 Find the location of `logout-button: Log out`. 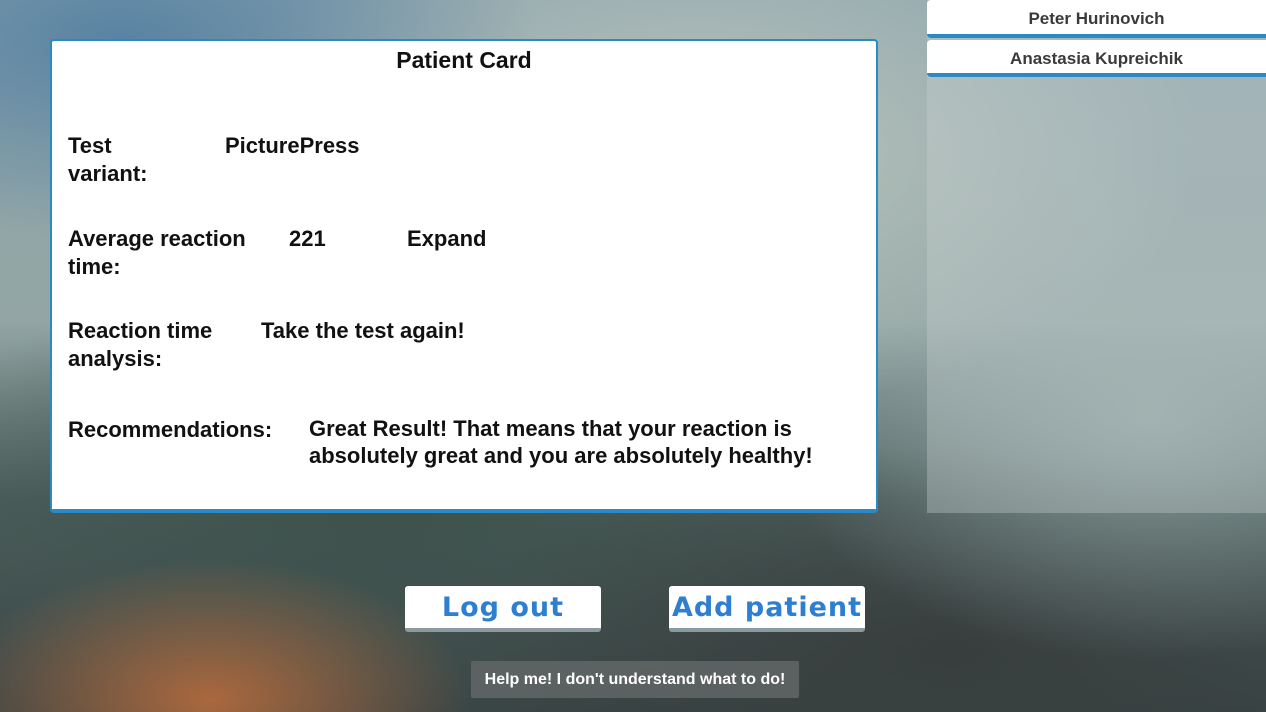

logout-button: Log out is located at coordinates (503, 609).